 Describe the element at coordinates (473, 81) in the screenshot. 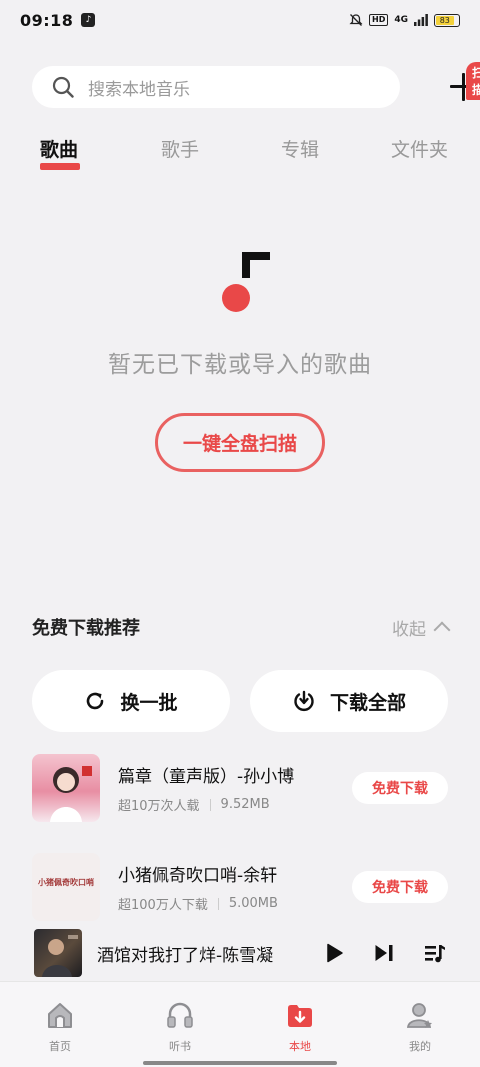

I see `scan-badge: 扫描` at that location.